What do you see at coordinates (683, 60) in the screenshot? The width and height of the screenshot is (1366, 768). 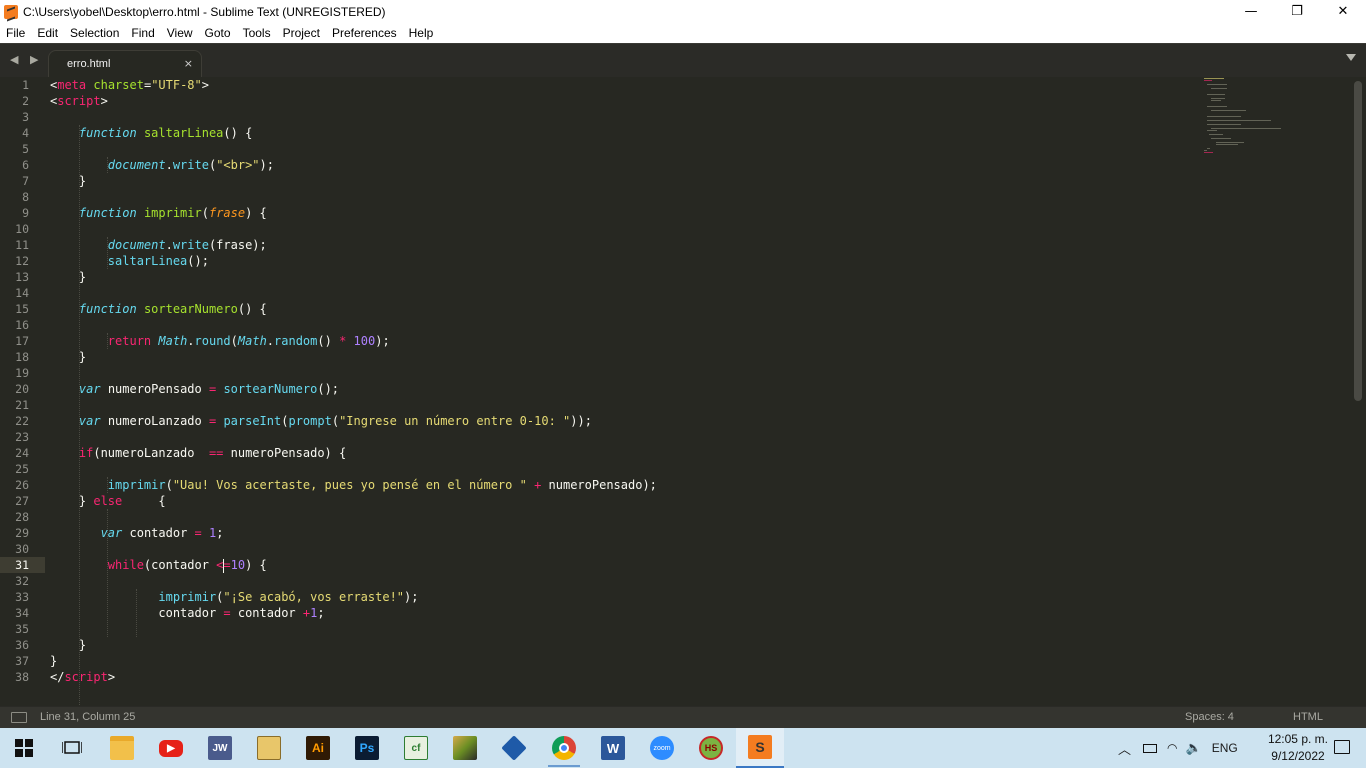 I see `tab-bar: ◀ ▶ erro.html ×` at bounding box center [683, 60].